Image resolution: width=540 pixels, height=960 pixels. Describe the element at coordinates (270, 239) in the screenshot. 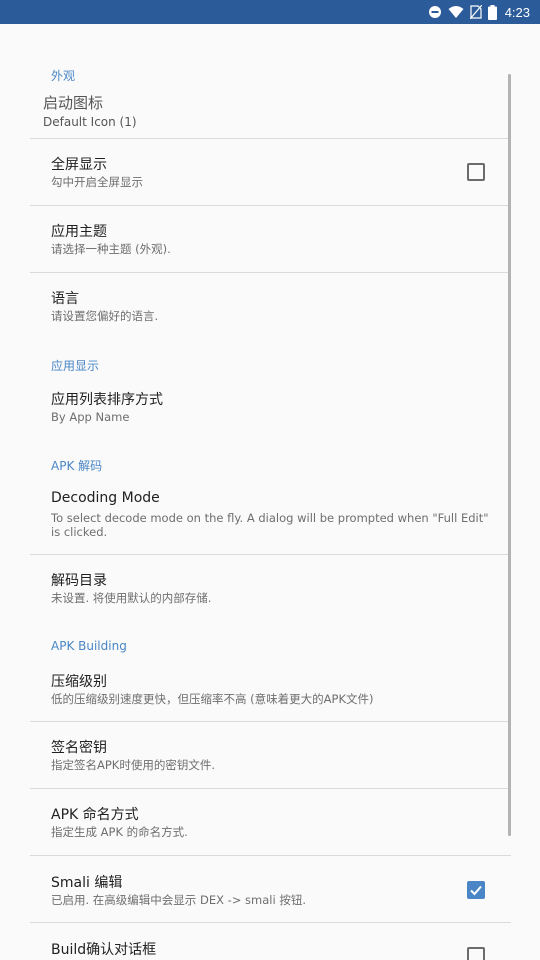

I see `theme-pref: 应用主题 请选择一种主题 (外观).` at that location.